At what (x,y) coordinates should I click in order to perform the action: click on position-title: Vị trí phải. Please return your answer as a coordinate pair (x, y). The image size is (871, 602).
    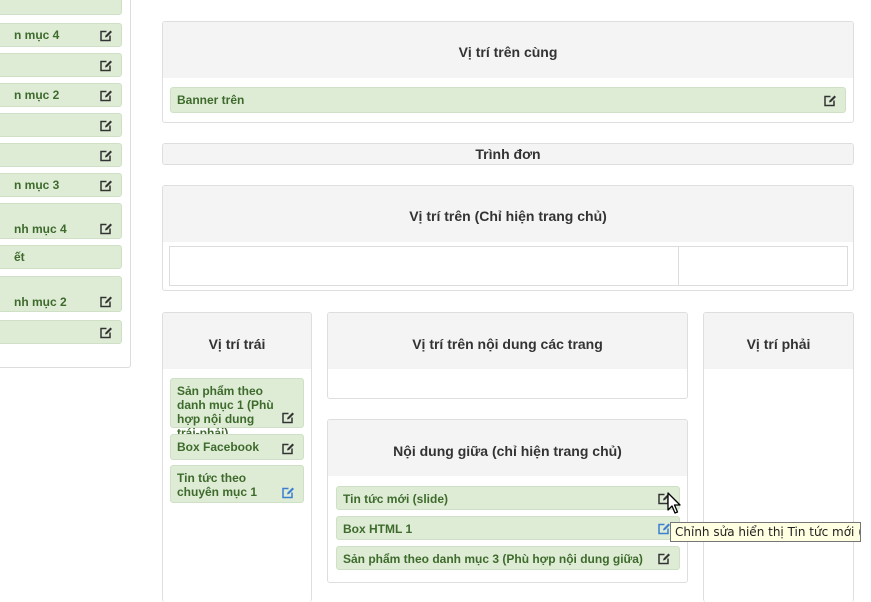
    Looking at the image, I should click on (778, 341).